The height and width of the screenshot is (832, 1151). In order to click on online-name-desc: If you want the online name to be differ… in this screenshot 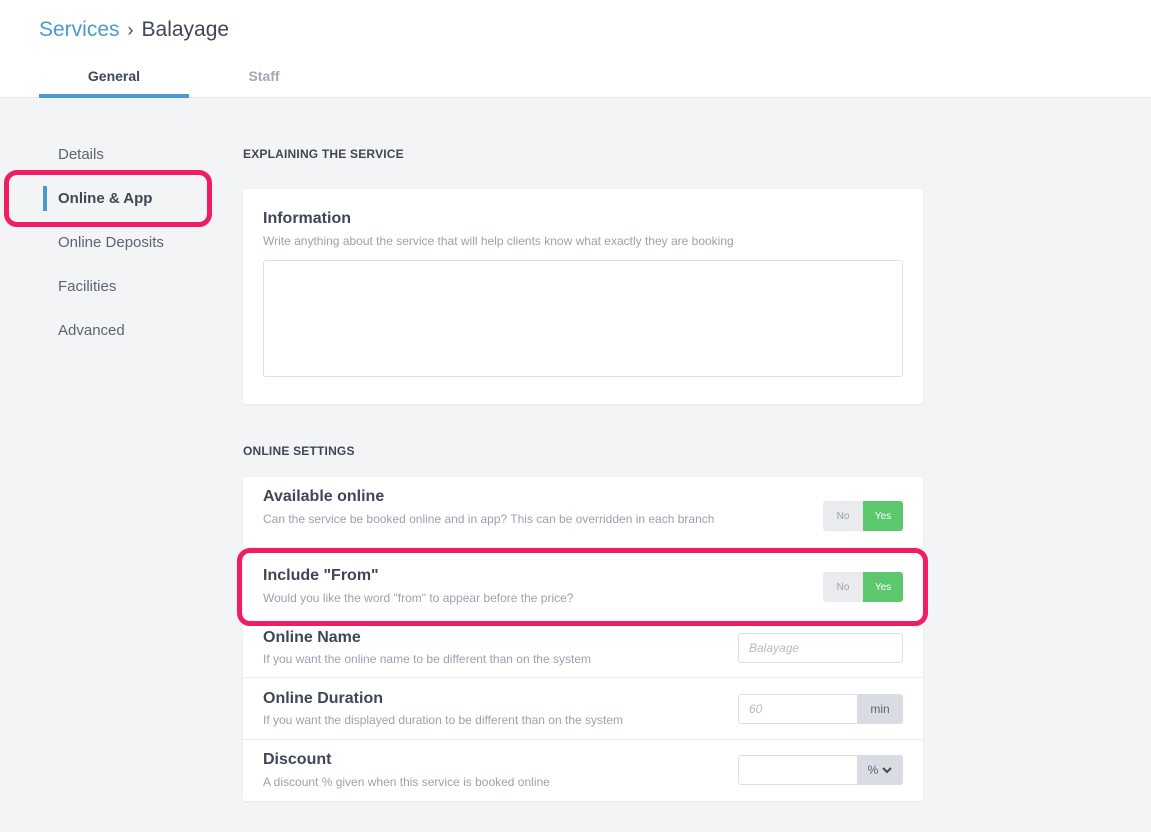, I will do `click(427, 659)`.